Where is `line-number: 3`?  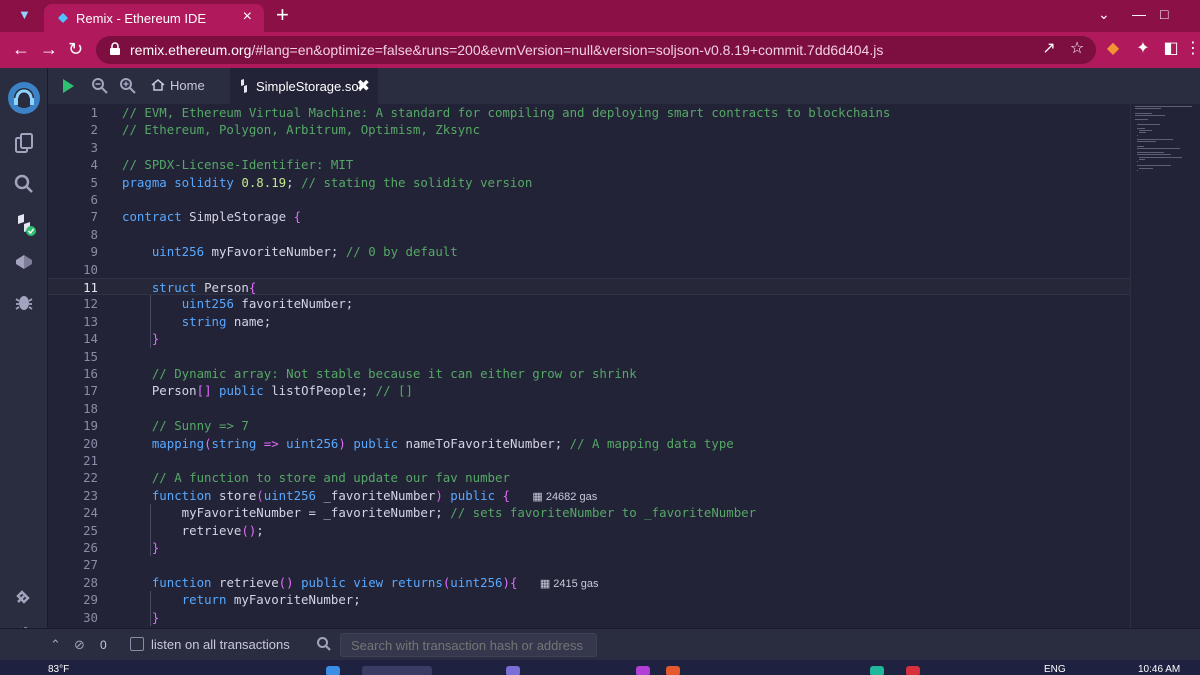
line-number: 3 is located at coordinates (94, 147).